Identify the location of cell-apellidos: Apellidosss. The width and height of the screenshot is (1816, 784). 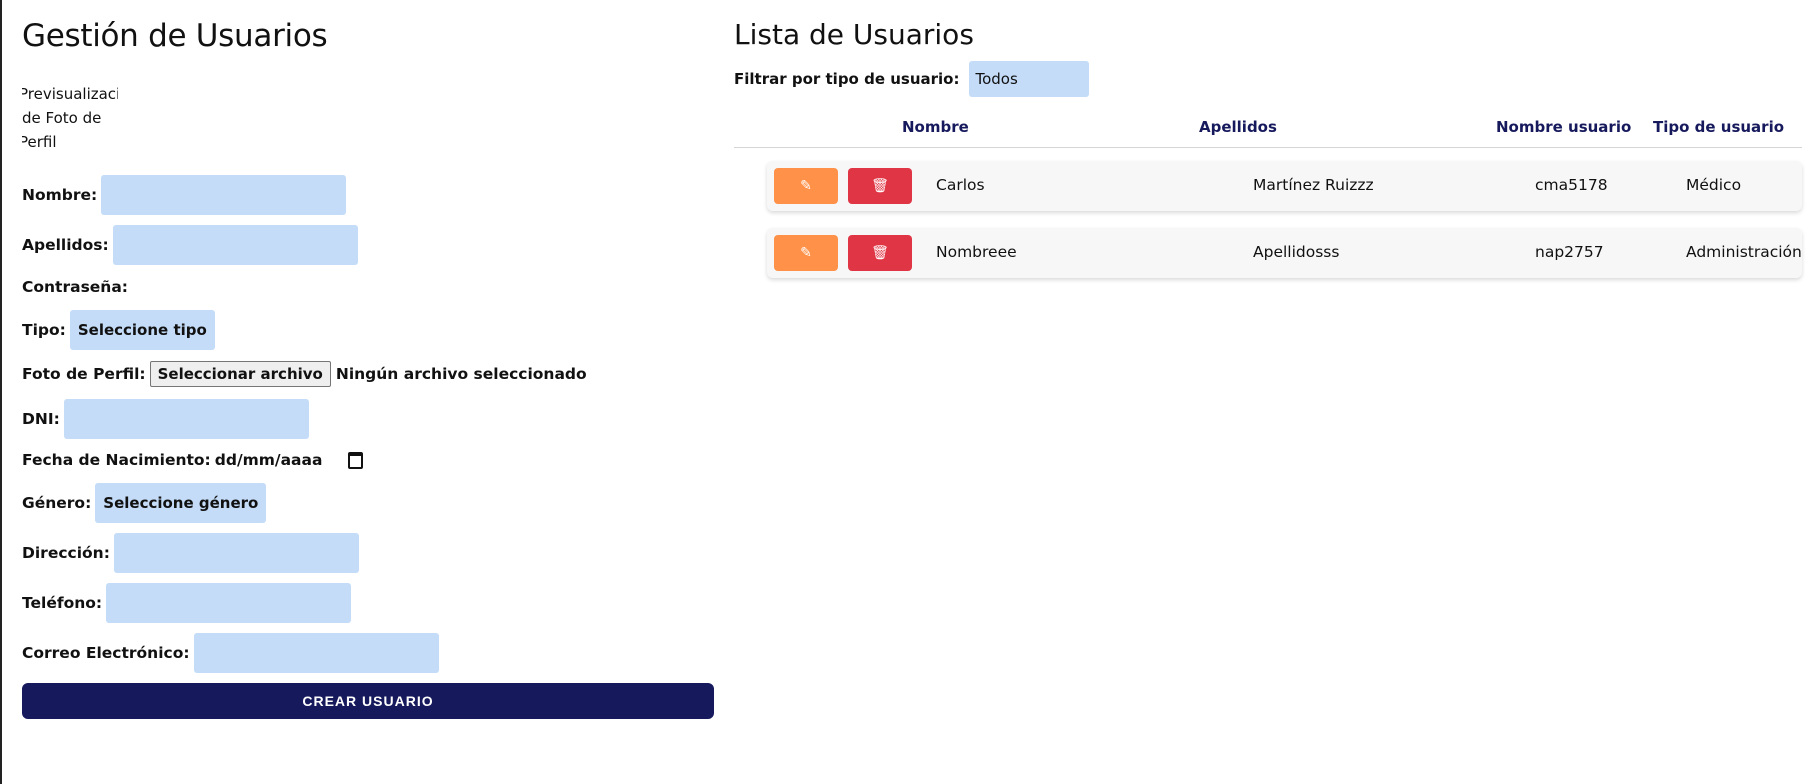
(1296, 252).